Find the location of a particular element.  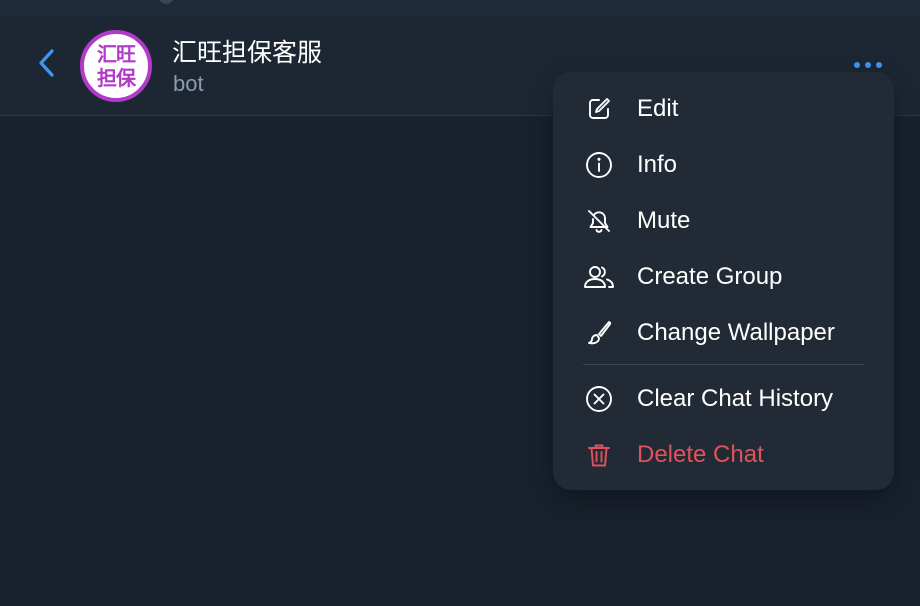

chat-subtitle: bot is located at coordinates (188, 83).